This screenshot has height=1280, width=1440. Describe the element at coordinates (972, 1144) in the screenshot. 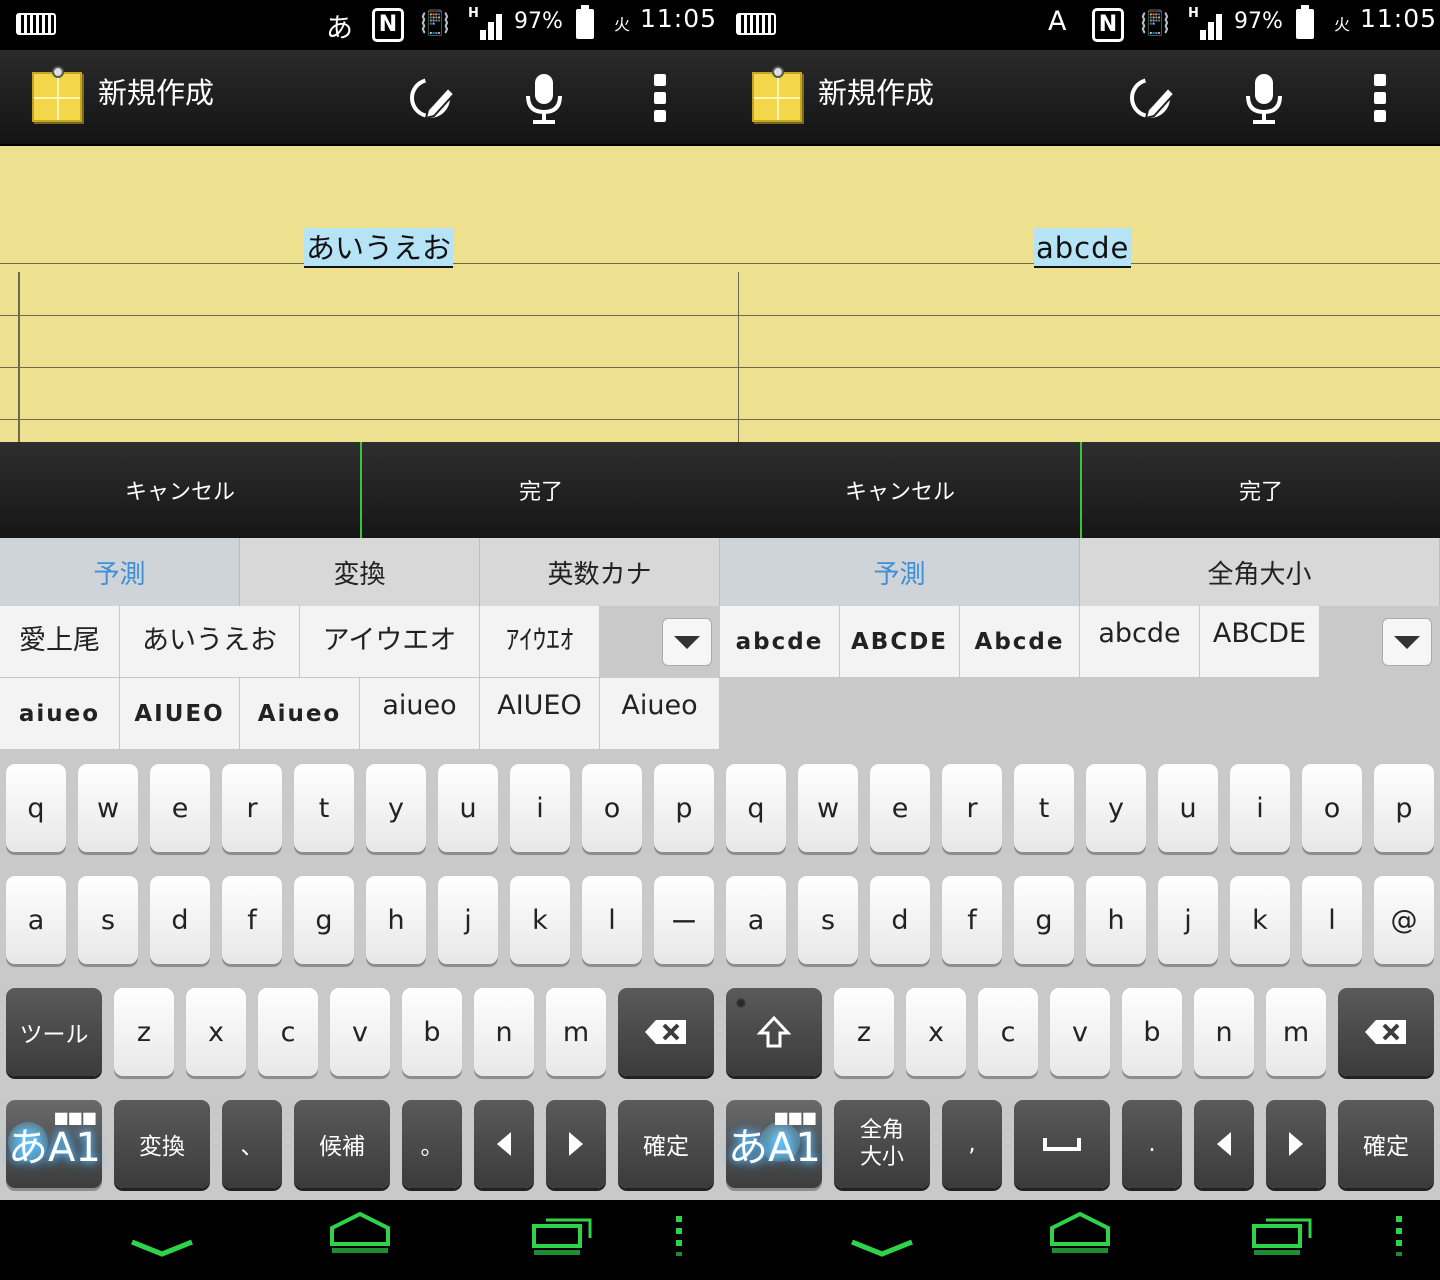

I see `comma-key: ,` at that location.